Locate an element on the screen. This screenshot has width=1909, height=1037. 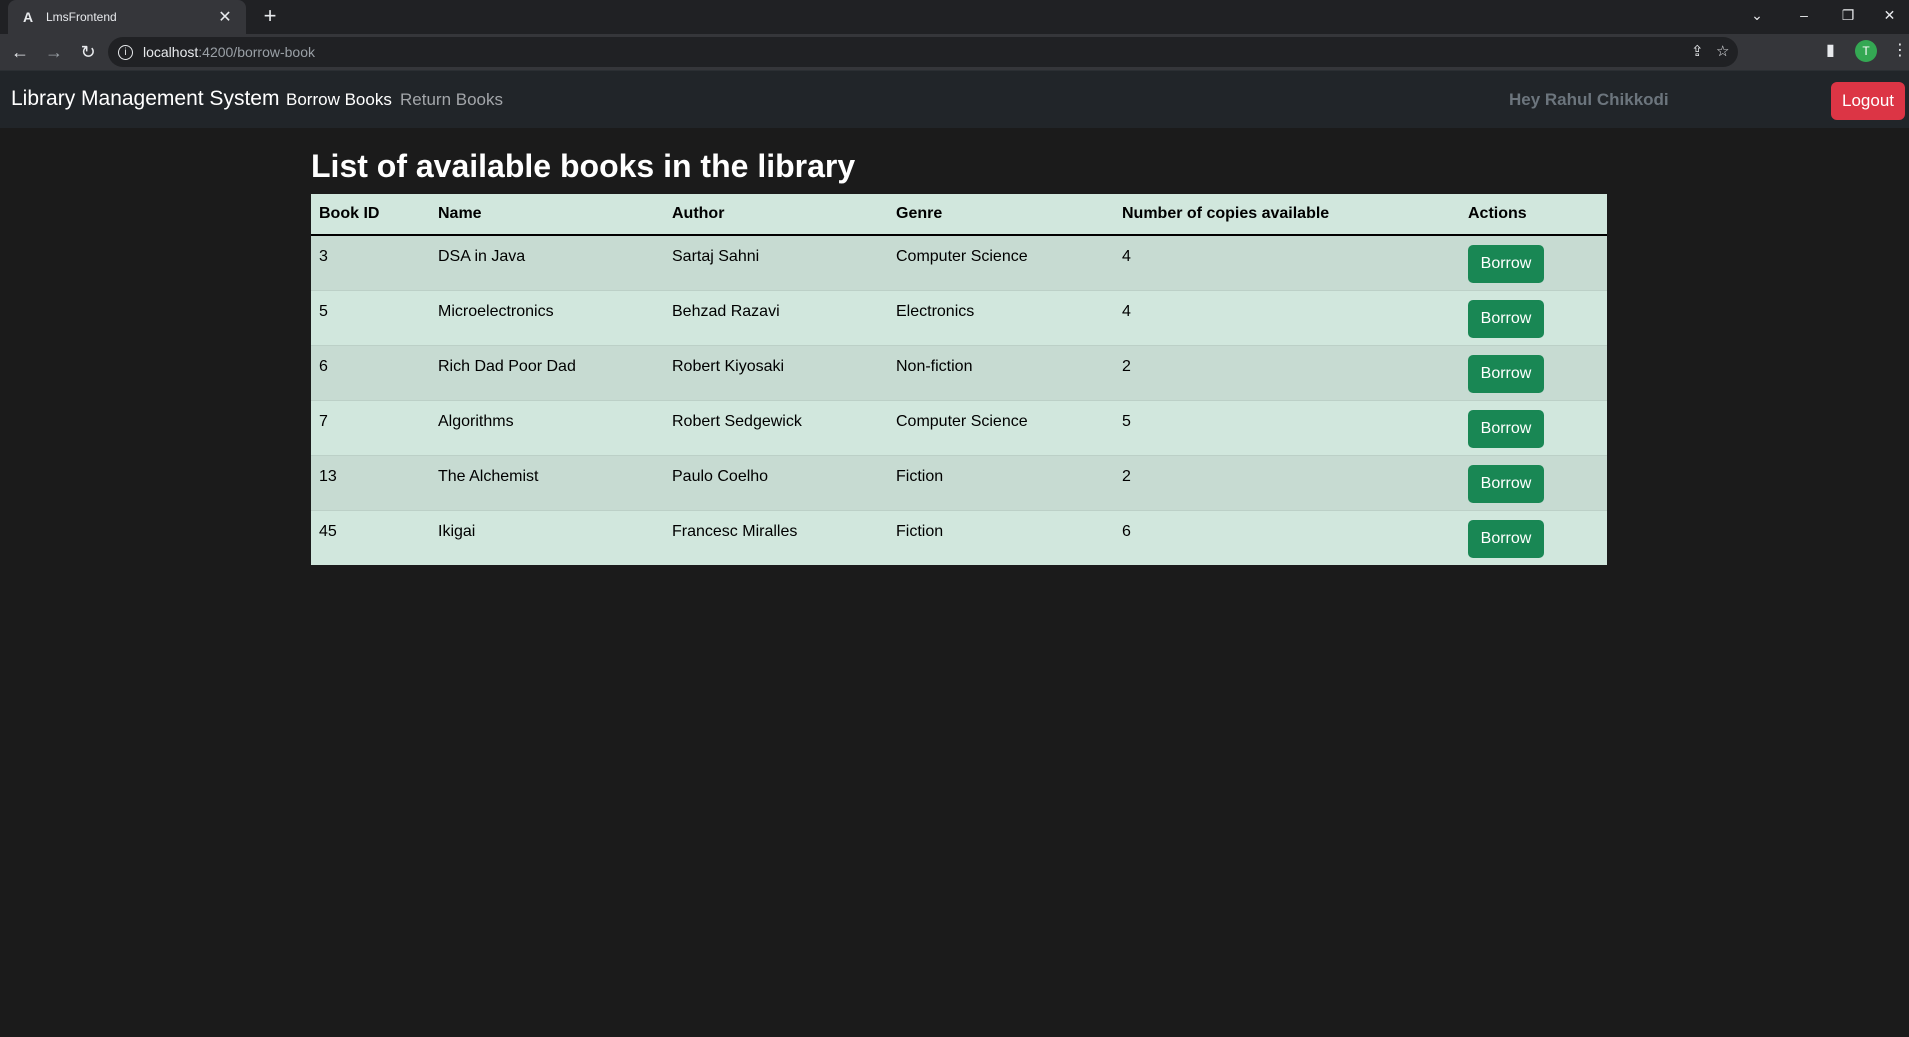
cell-name: The Alchemist is located at coordinates (547, 483).